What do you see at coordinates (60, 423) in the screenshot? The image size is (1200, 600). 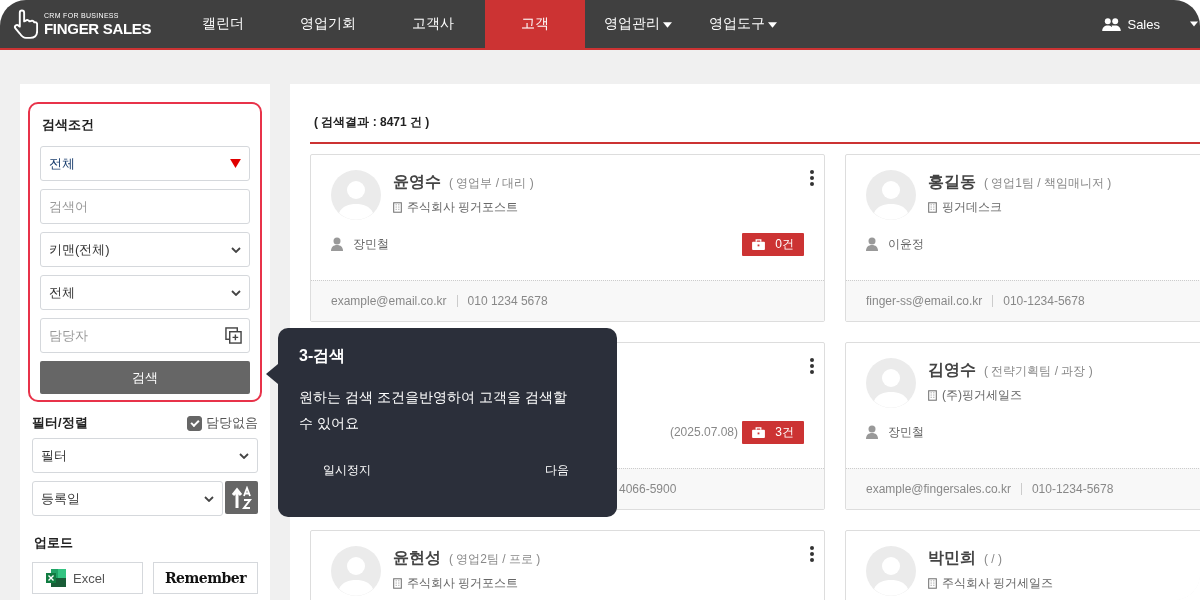 I see `section-title: 필터/정렬` at bounding box center [60, 423].